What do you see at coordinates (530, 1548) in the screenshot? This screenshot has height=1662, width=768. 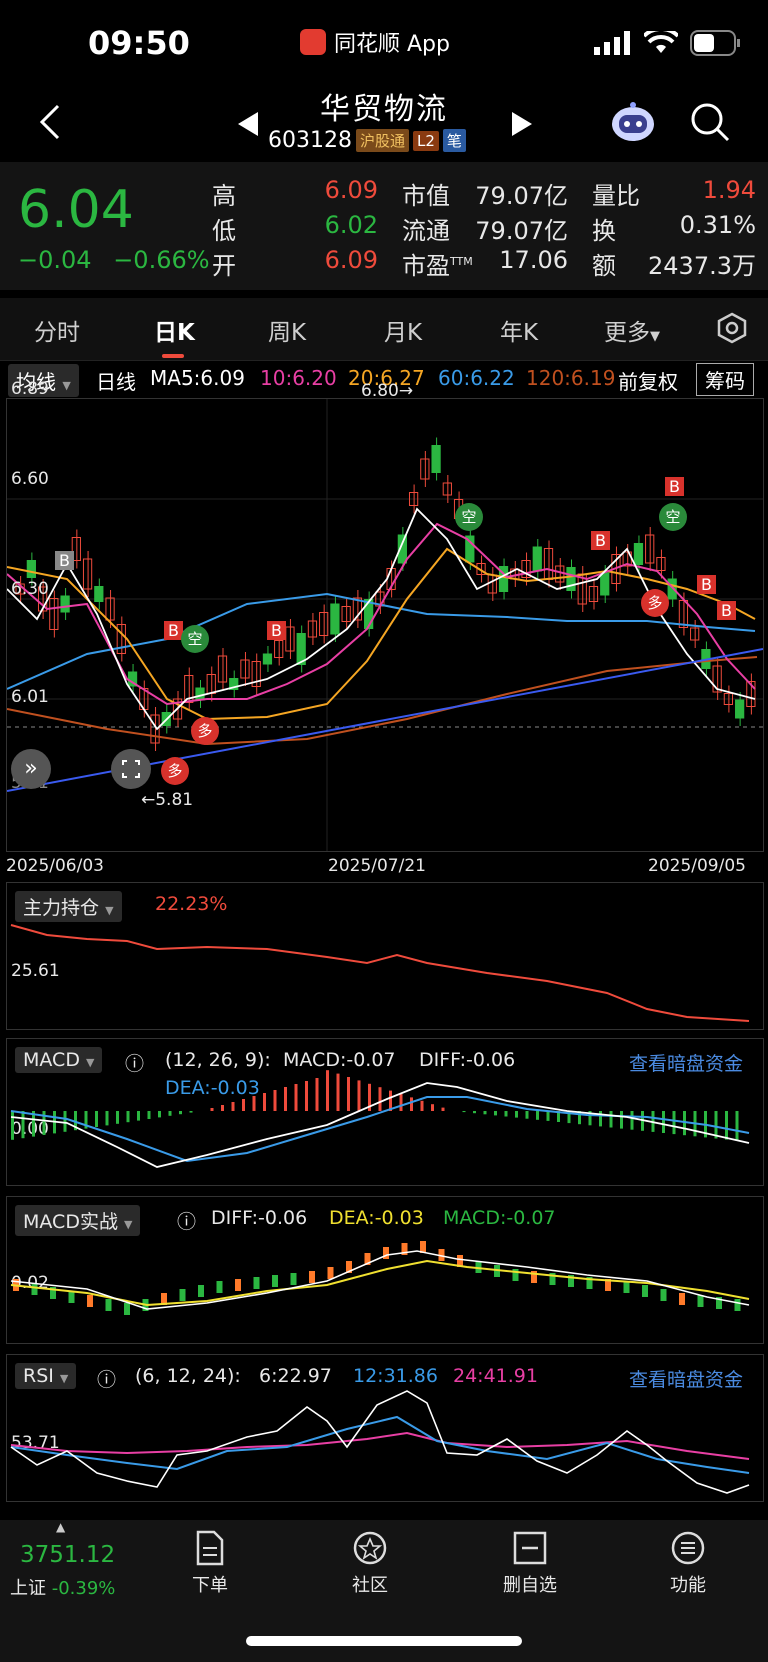 I see `minus-box-icon` at bounding box center [530, 1548].